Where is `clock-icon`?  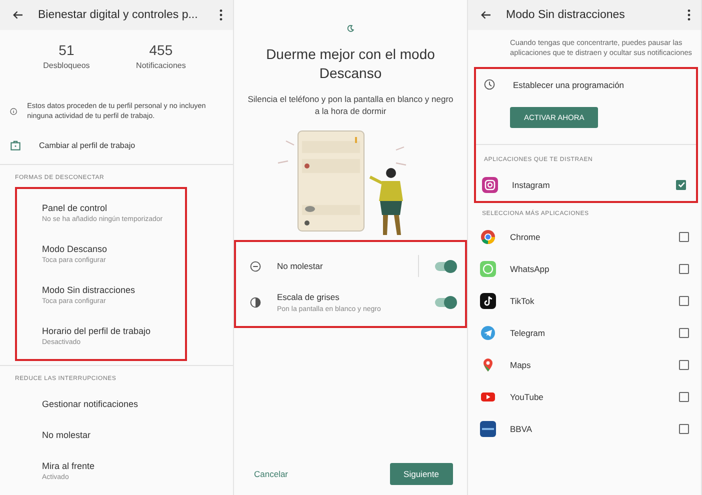
clock-icon is located at coordinates (489, 84).